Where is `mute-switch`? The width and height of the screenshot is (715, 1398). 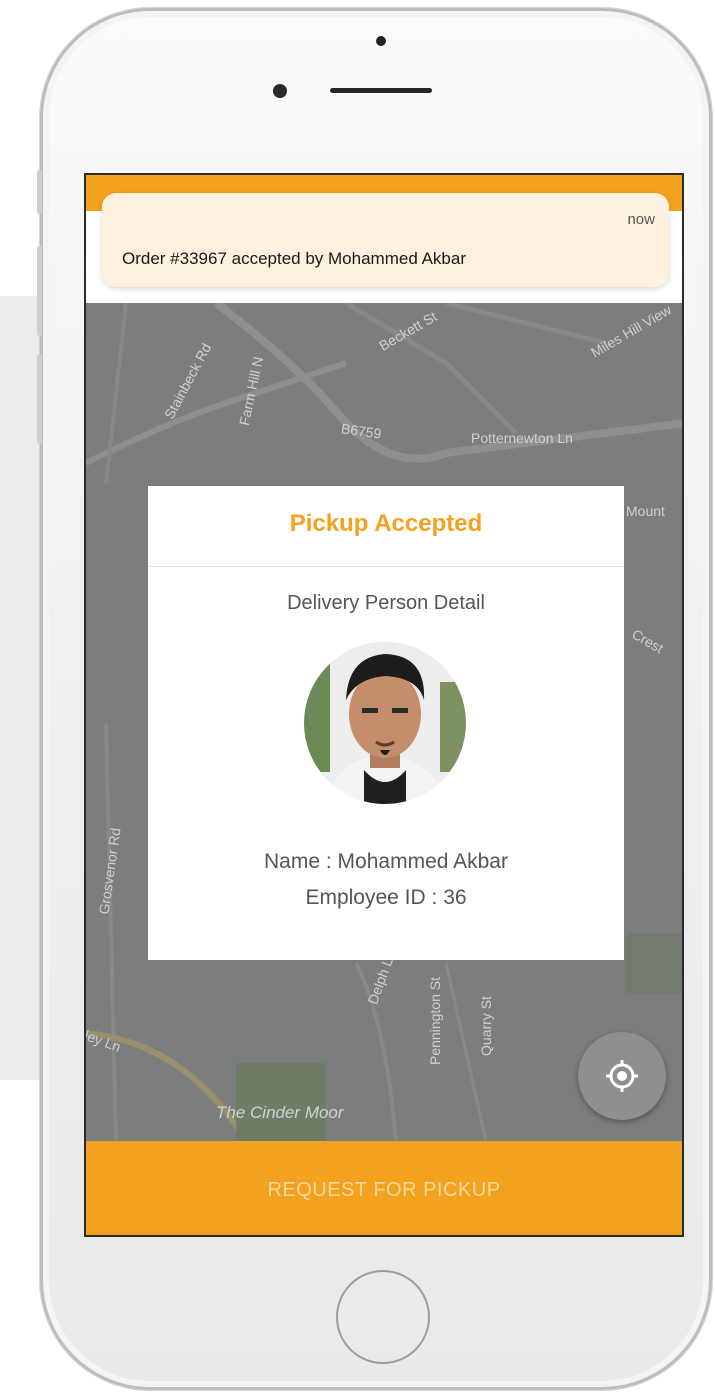 mute-switch is located at coordinates (39, 192).